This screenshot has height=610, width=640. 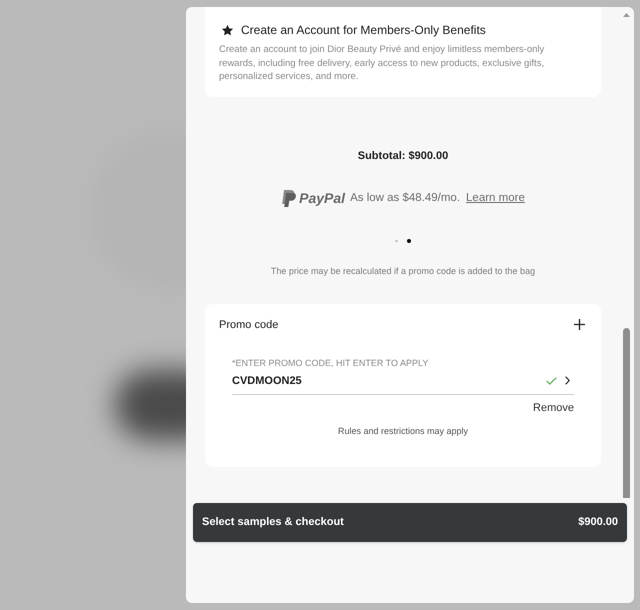 I want to click on installment-text: As low as $48.49/mo., so click(x=405, y=198).